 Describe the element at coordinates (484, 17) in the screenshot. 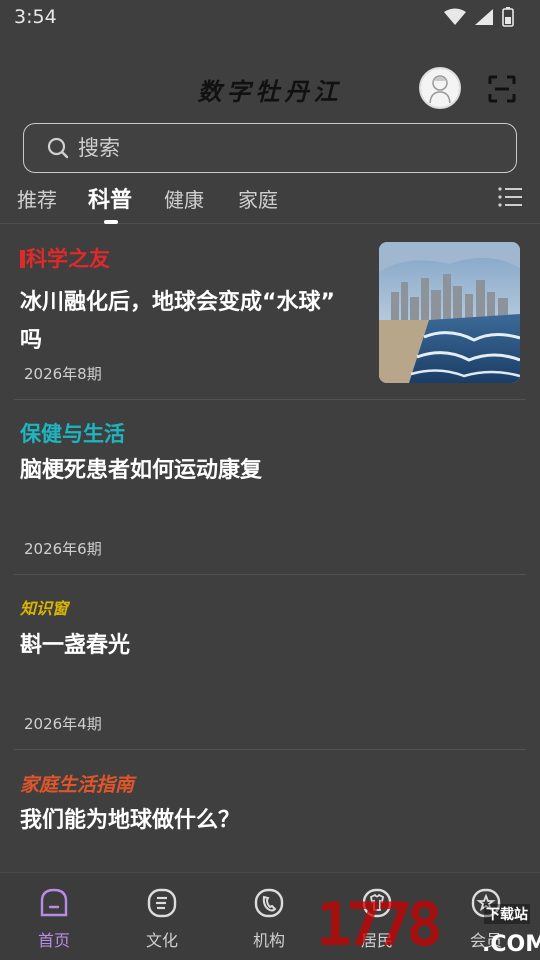

I see `signal-icon` at that location.